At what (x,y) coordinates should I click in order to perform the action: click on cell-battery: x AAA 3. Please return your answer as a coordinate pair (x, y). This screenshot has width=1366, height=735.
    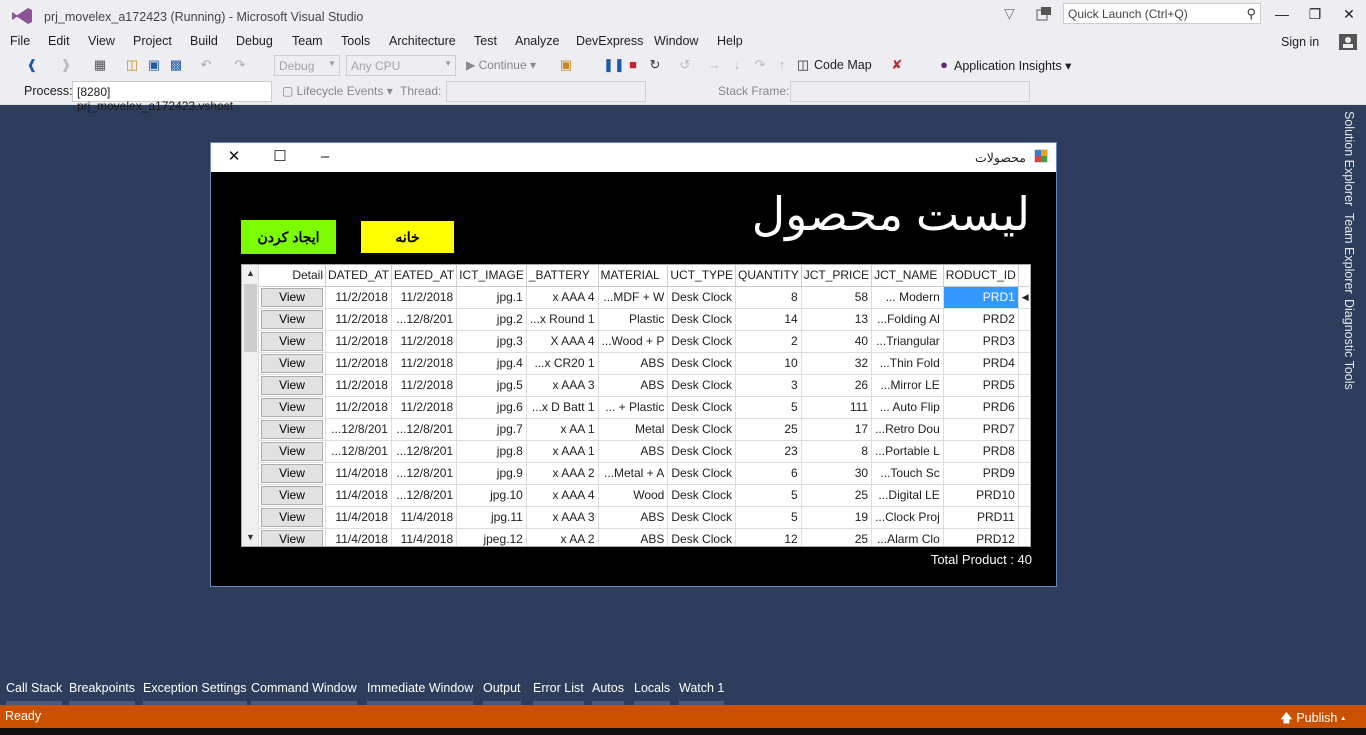
    Looking at the image, I should click on (562, 385).